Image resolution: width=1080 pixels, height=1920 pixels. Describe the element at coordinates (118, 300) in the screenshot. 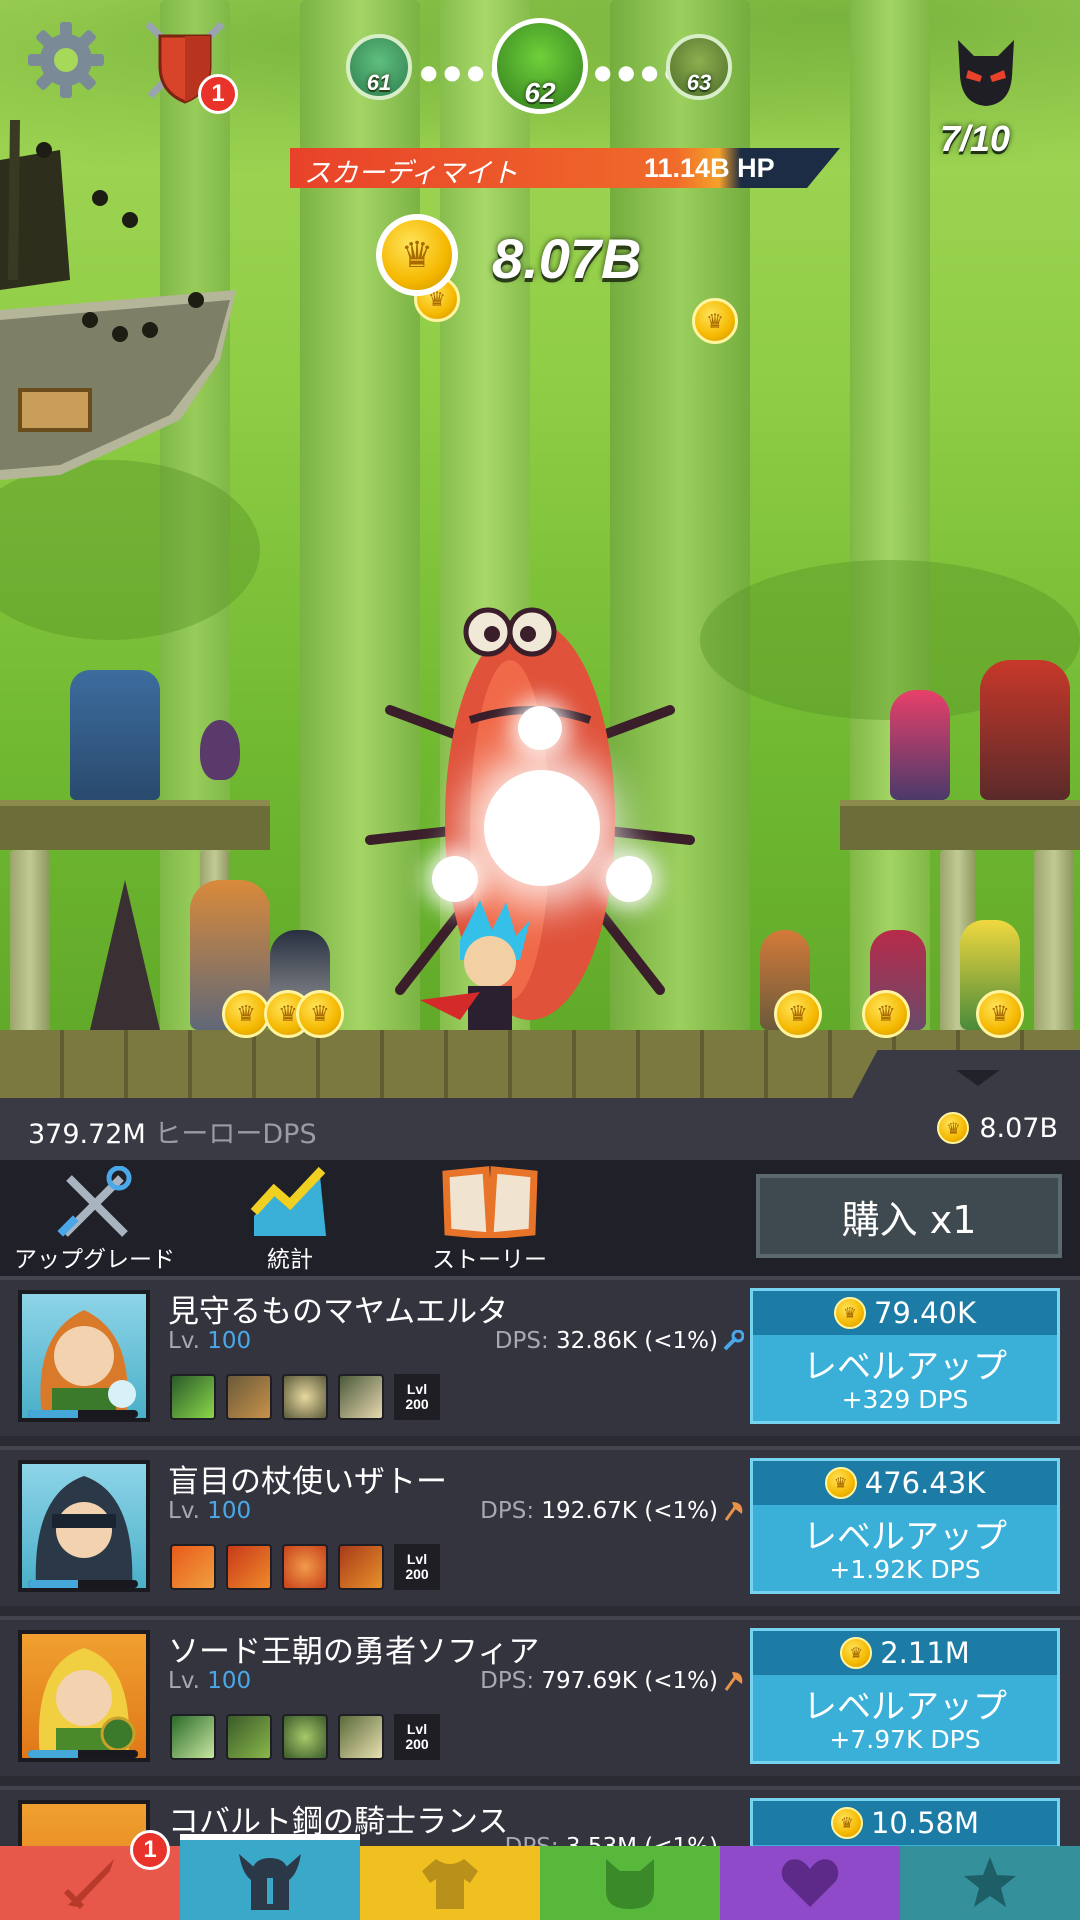

I see `airship` at that location.